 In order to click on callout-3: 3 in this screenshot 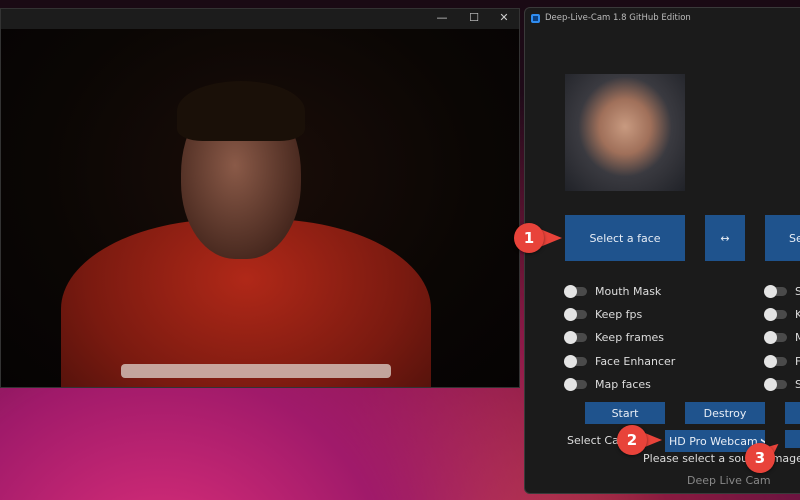, I will do `click(760, 458)`.